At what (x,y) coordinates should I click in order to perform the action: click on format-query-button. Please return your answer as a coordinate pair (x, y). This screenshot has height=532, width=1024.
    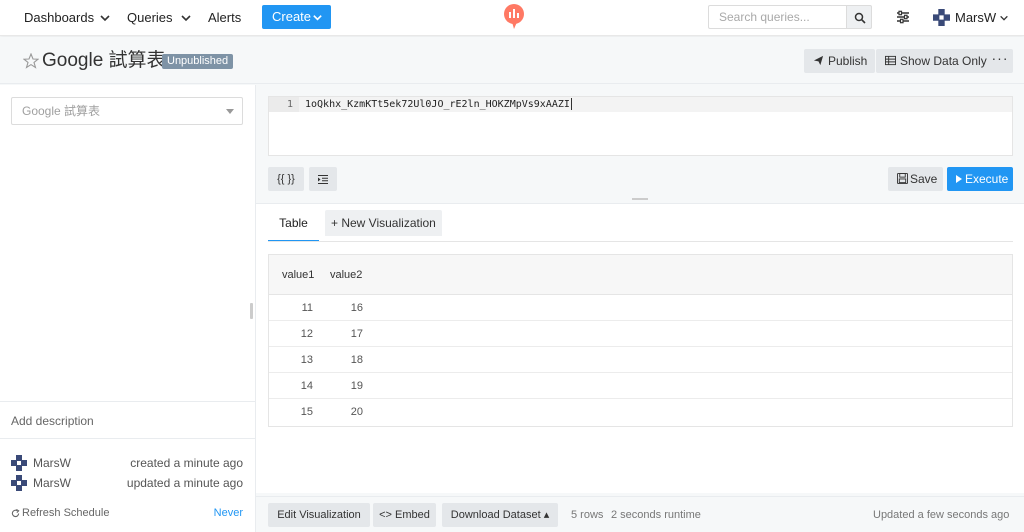
    Looking at the image, I should click on (323, 179).